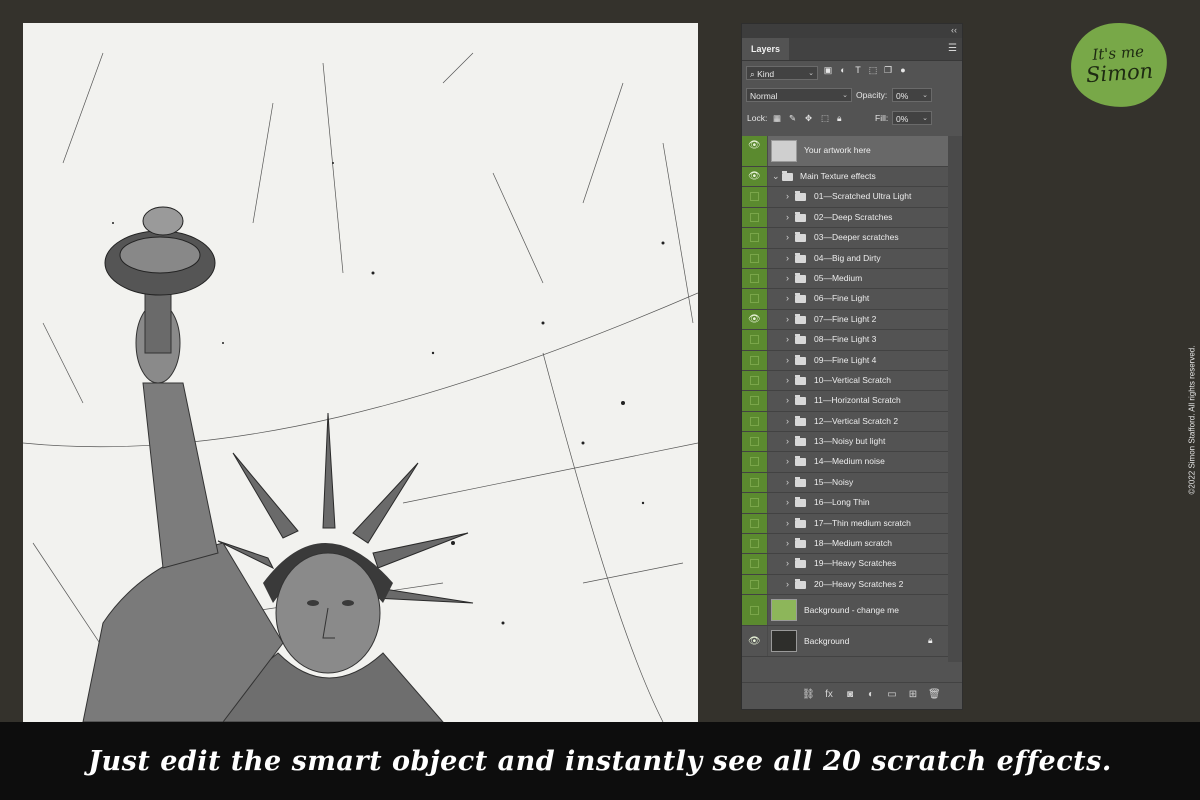  What do you see at coordinates (858, 70) in the screenshot?
I see `type-filter-icon: T` at bounding box center [858, 70].